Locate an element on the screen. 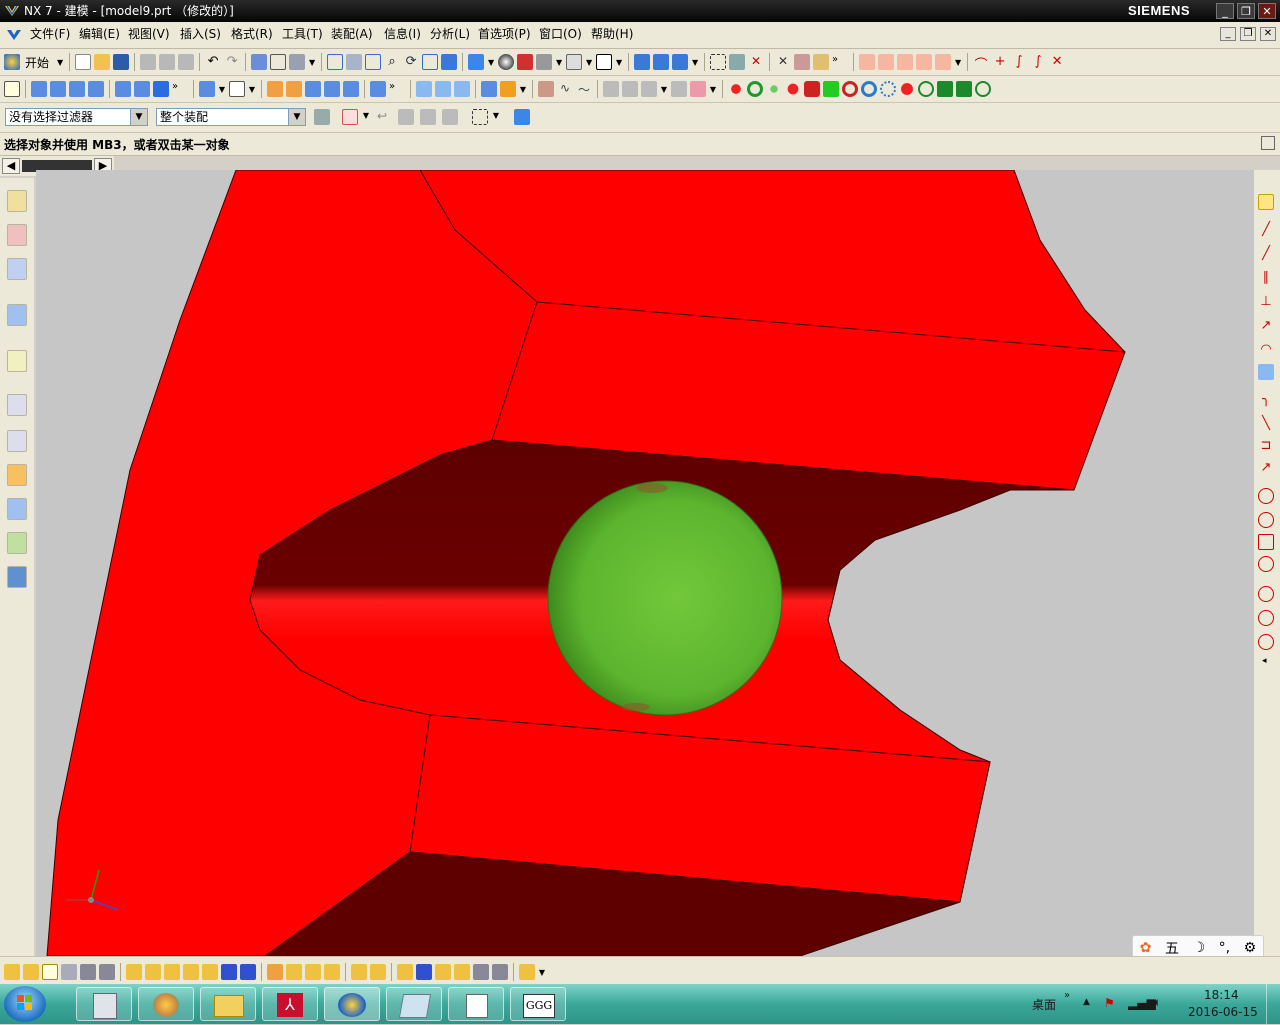  sweep-icon is located at coordinates (77, 89).